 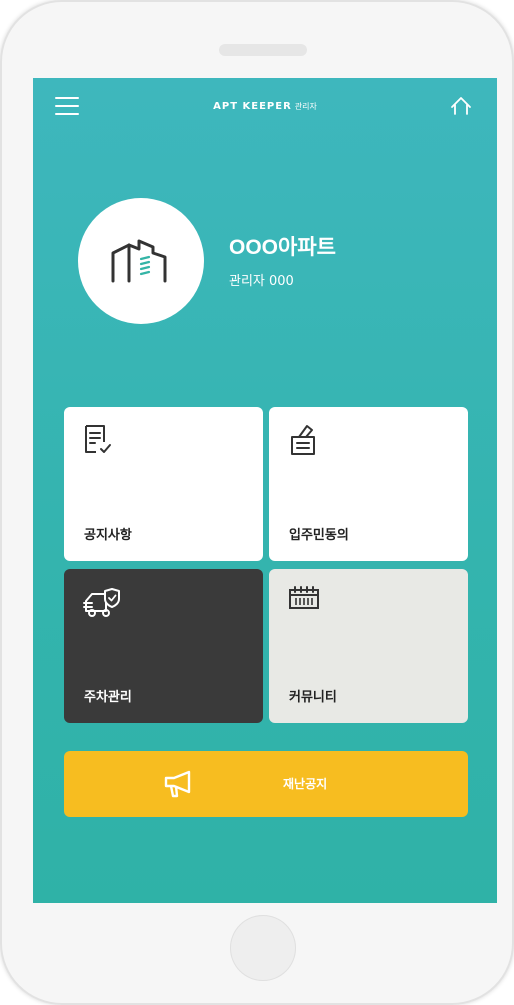 I want to click on document-check-icon, so click(x=99, y=442).